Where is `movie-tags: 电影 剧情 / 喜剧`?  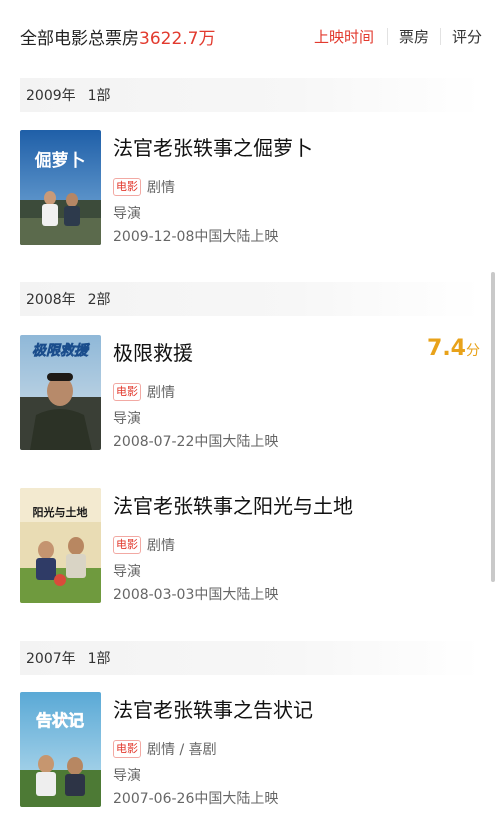
movie-tags: 电影 剧情 / 喜剧 is located at coordinates (165, 749).